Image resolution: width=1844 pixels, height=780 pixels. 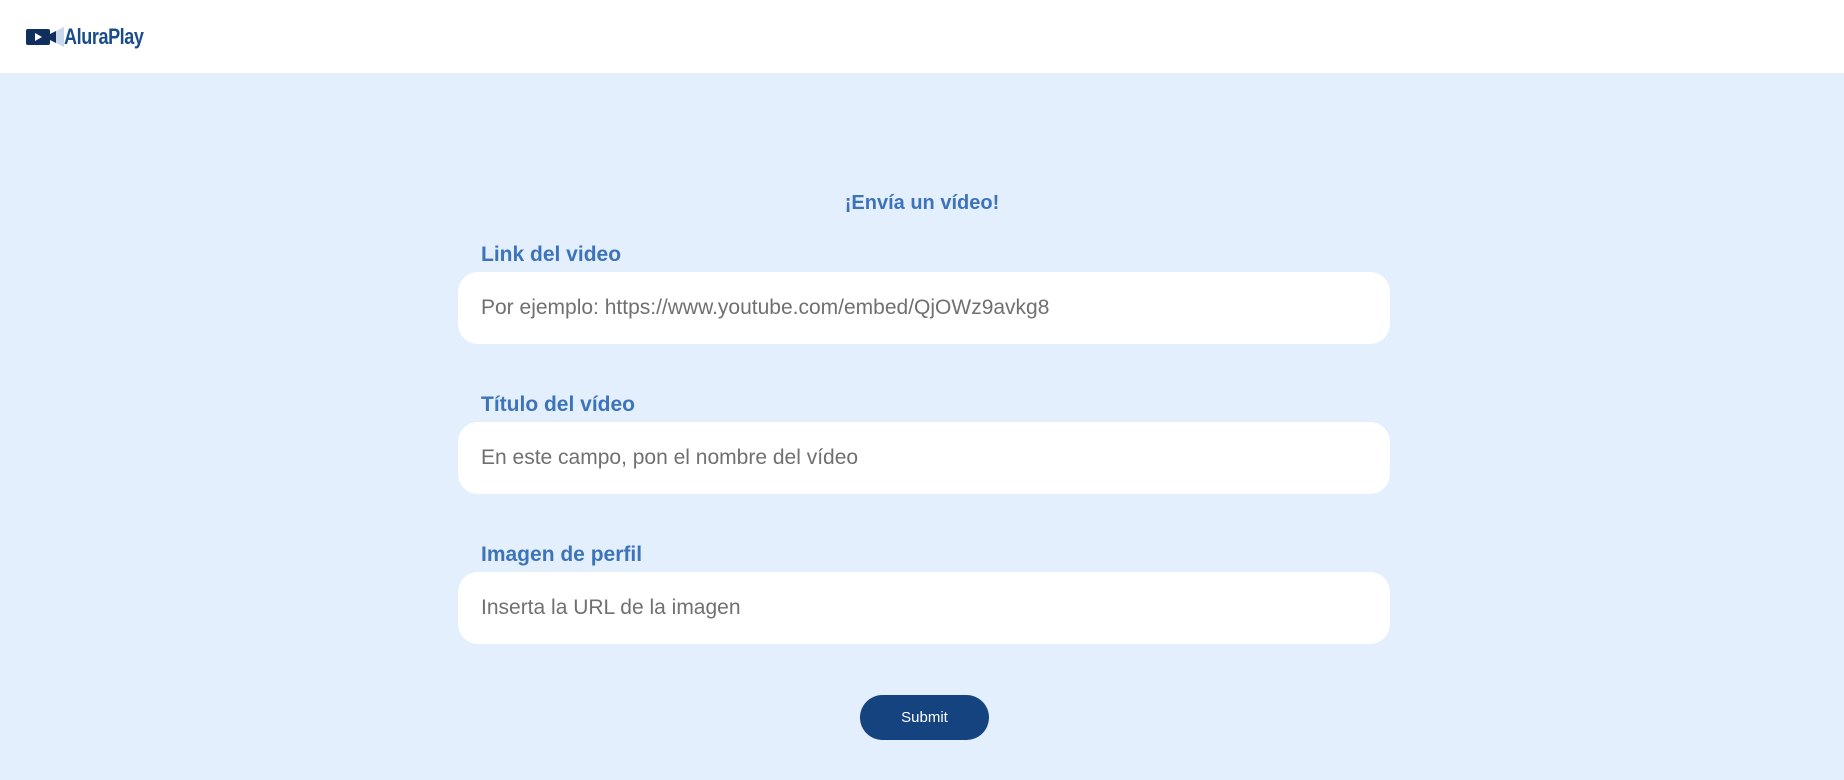 What do you see at coordinates (924, 458) in the screenshot?
I see `video-title-input` at bounding box center [924, 458].